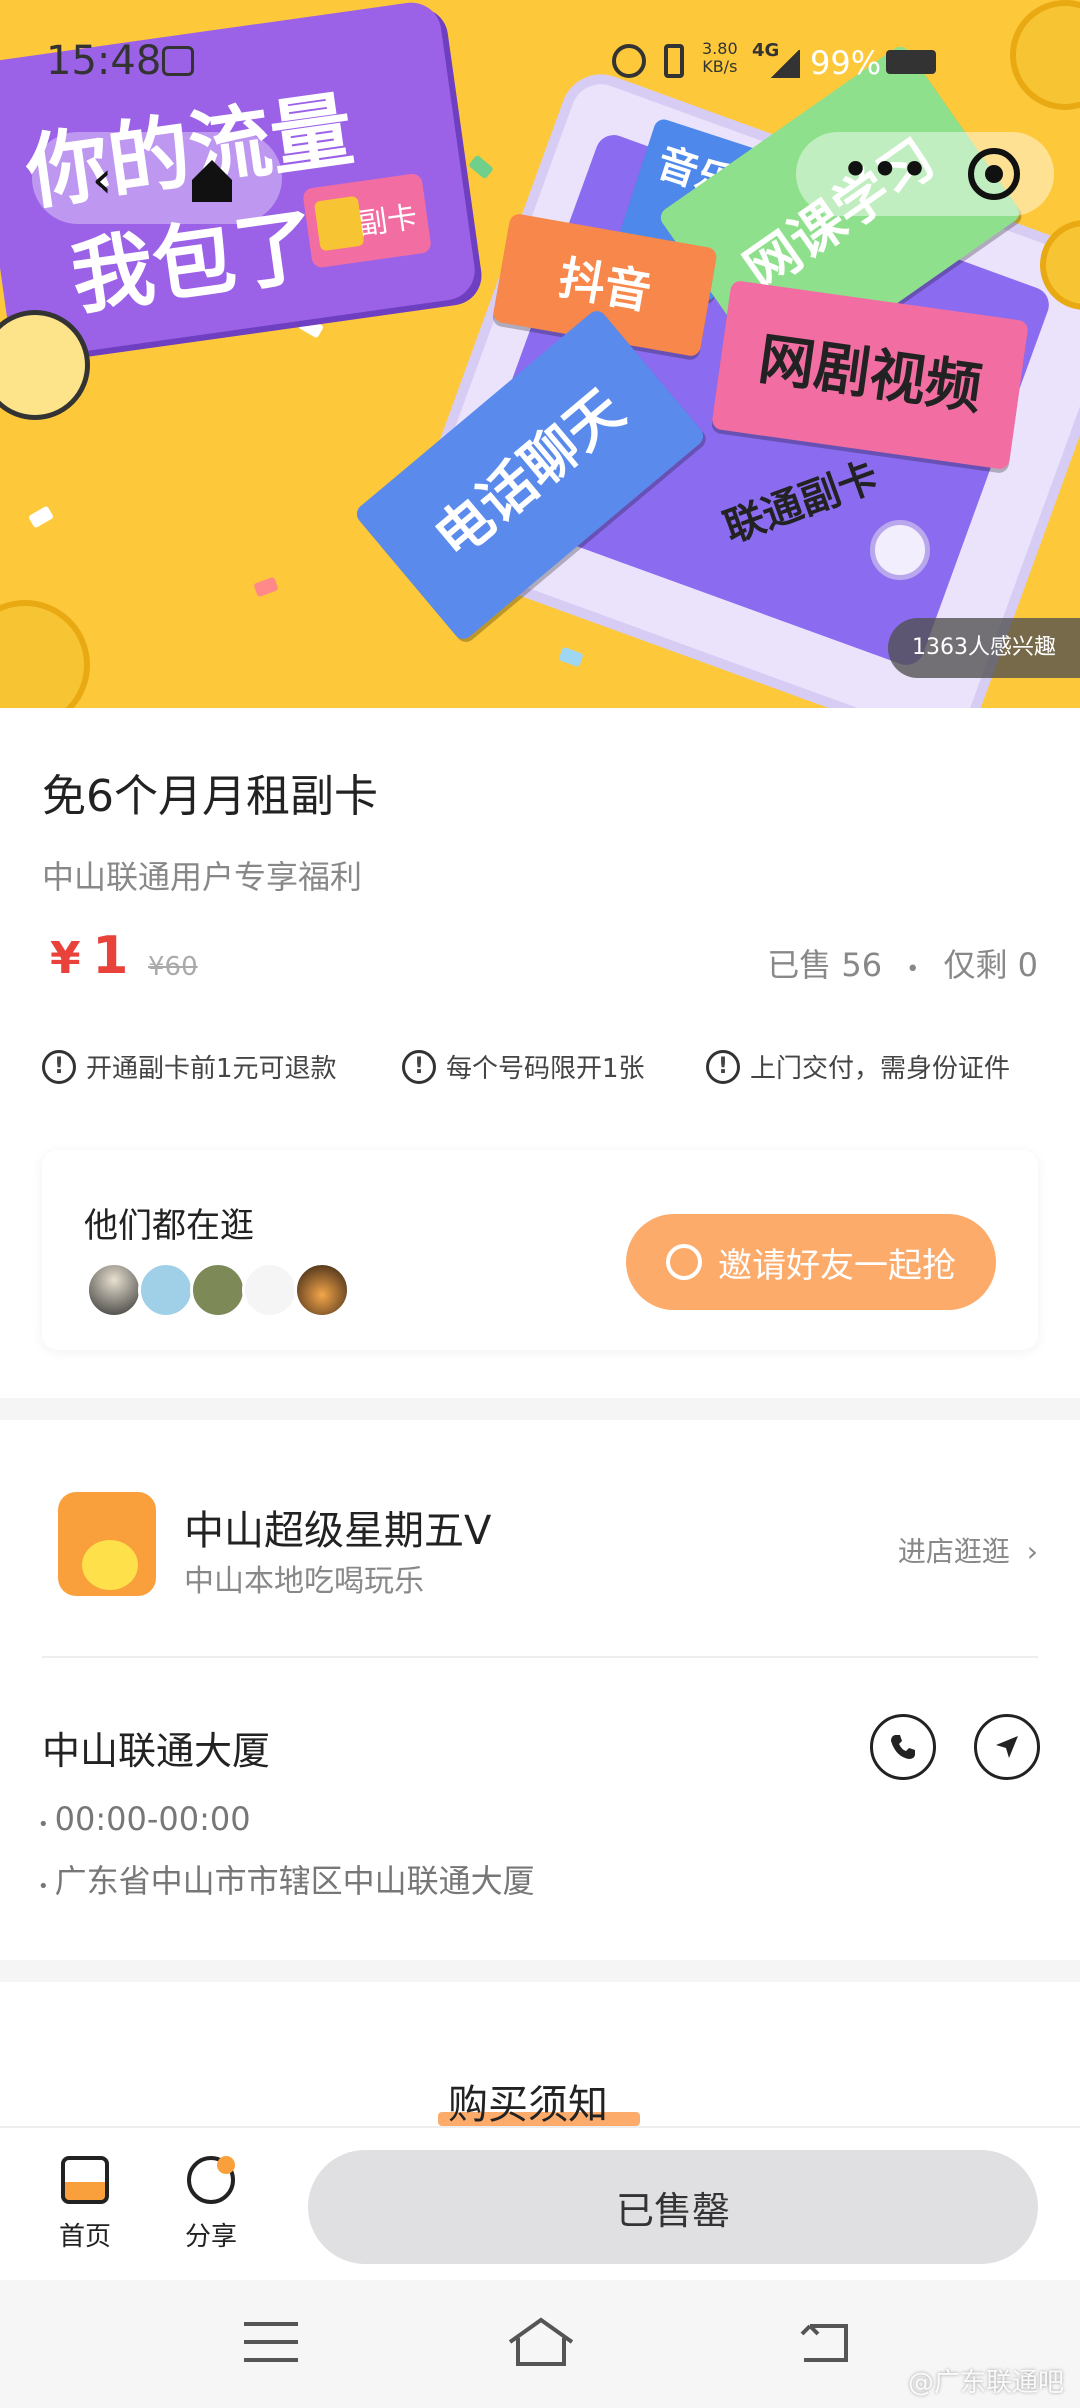 Image resolution: width=1080 pixels, height=2408 pixels. Describe the element at coordinates (89, 956) in the screenshot. I see `price: ¥ 1` at that location.